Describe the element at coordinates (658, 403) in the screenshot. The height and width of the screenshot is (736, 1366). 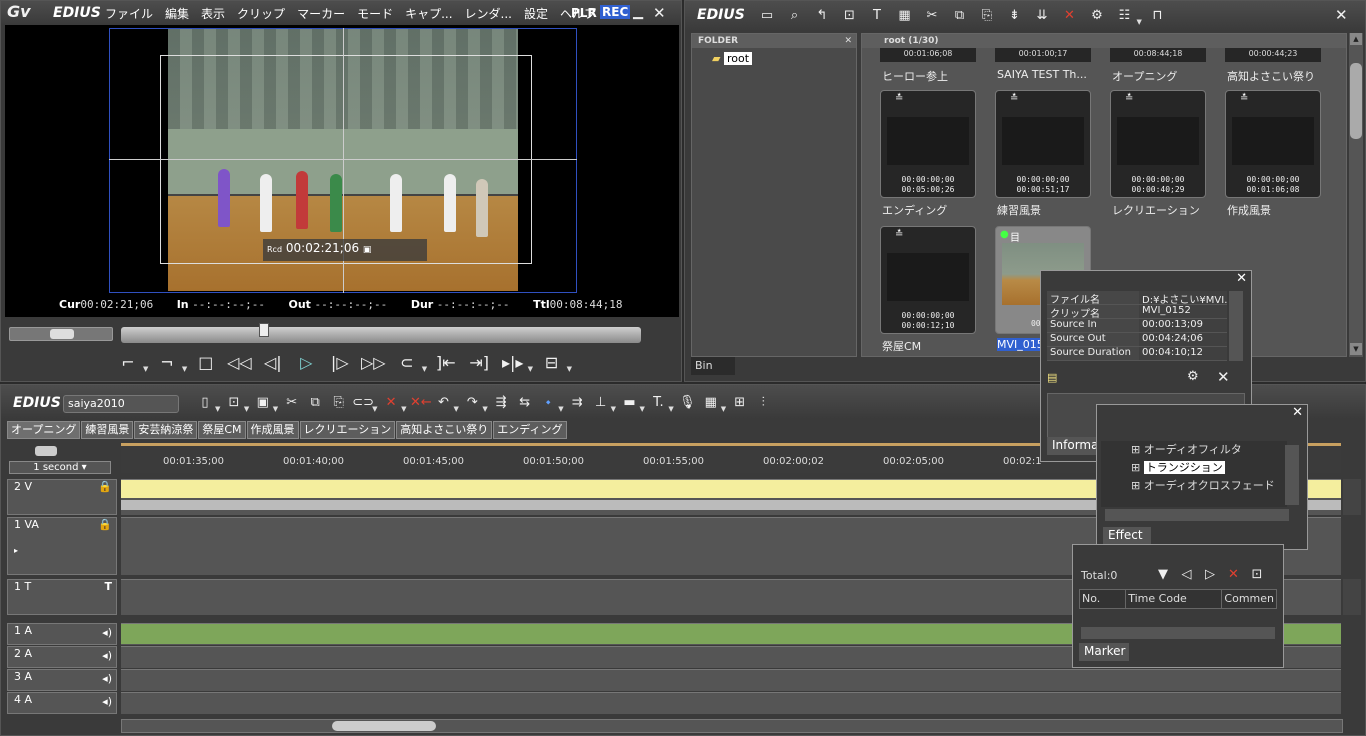
I see `title-icon: T.` at that location.